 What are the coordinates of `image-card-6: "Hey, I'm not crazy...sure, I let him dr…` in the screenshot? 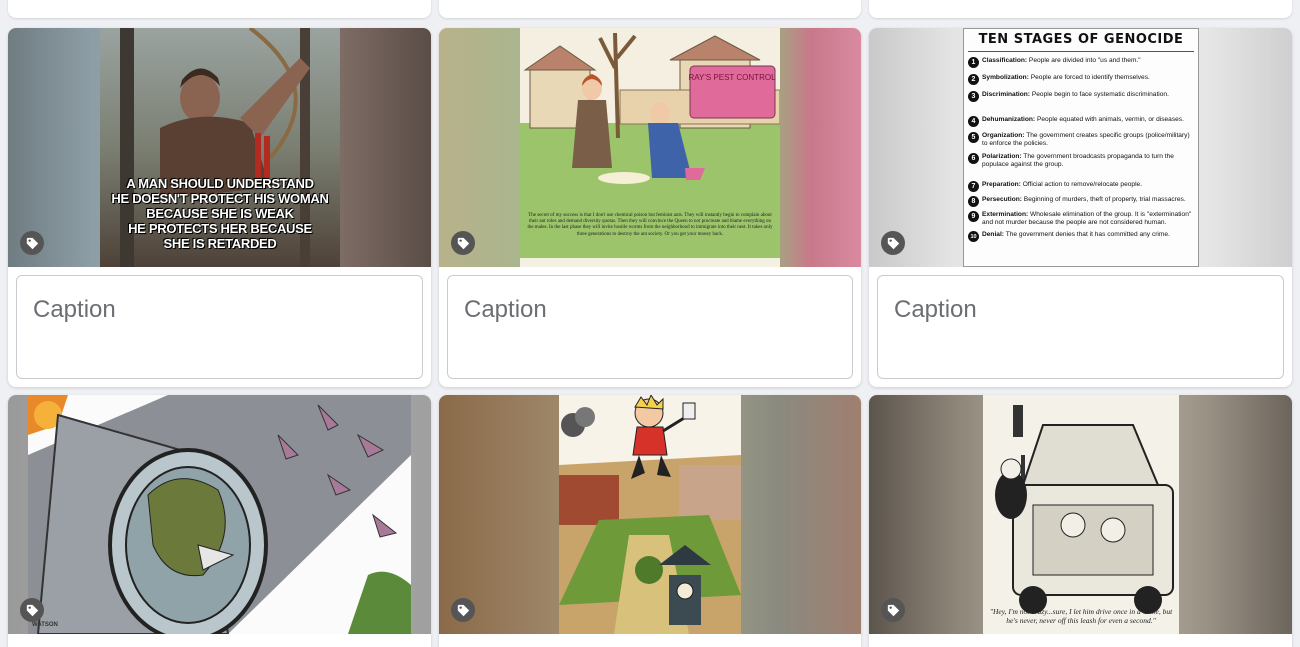 It's located at (1080, 521).